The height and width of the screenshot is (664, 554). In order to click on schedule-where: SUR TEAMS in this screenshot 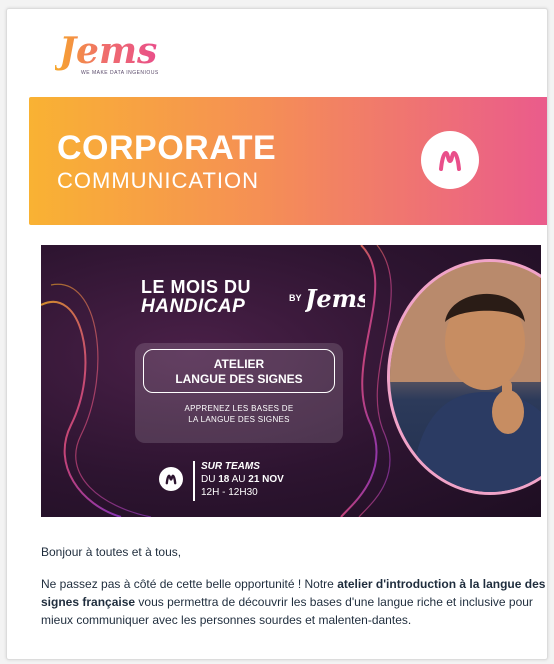, I will do `click(230, 466)`.